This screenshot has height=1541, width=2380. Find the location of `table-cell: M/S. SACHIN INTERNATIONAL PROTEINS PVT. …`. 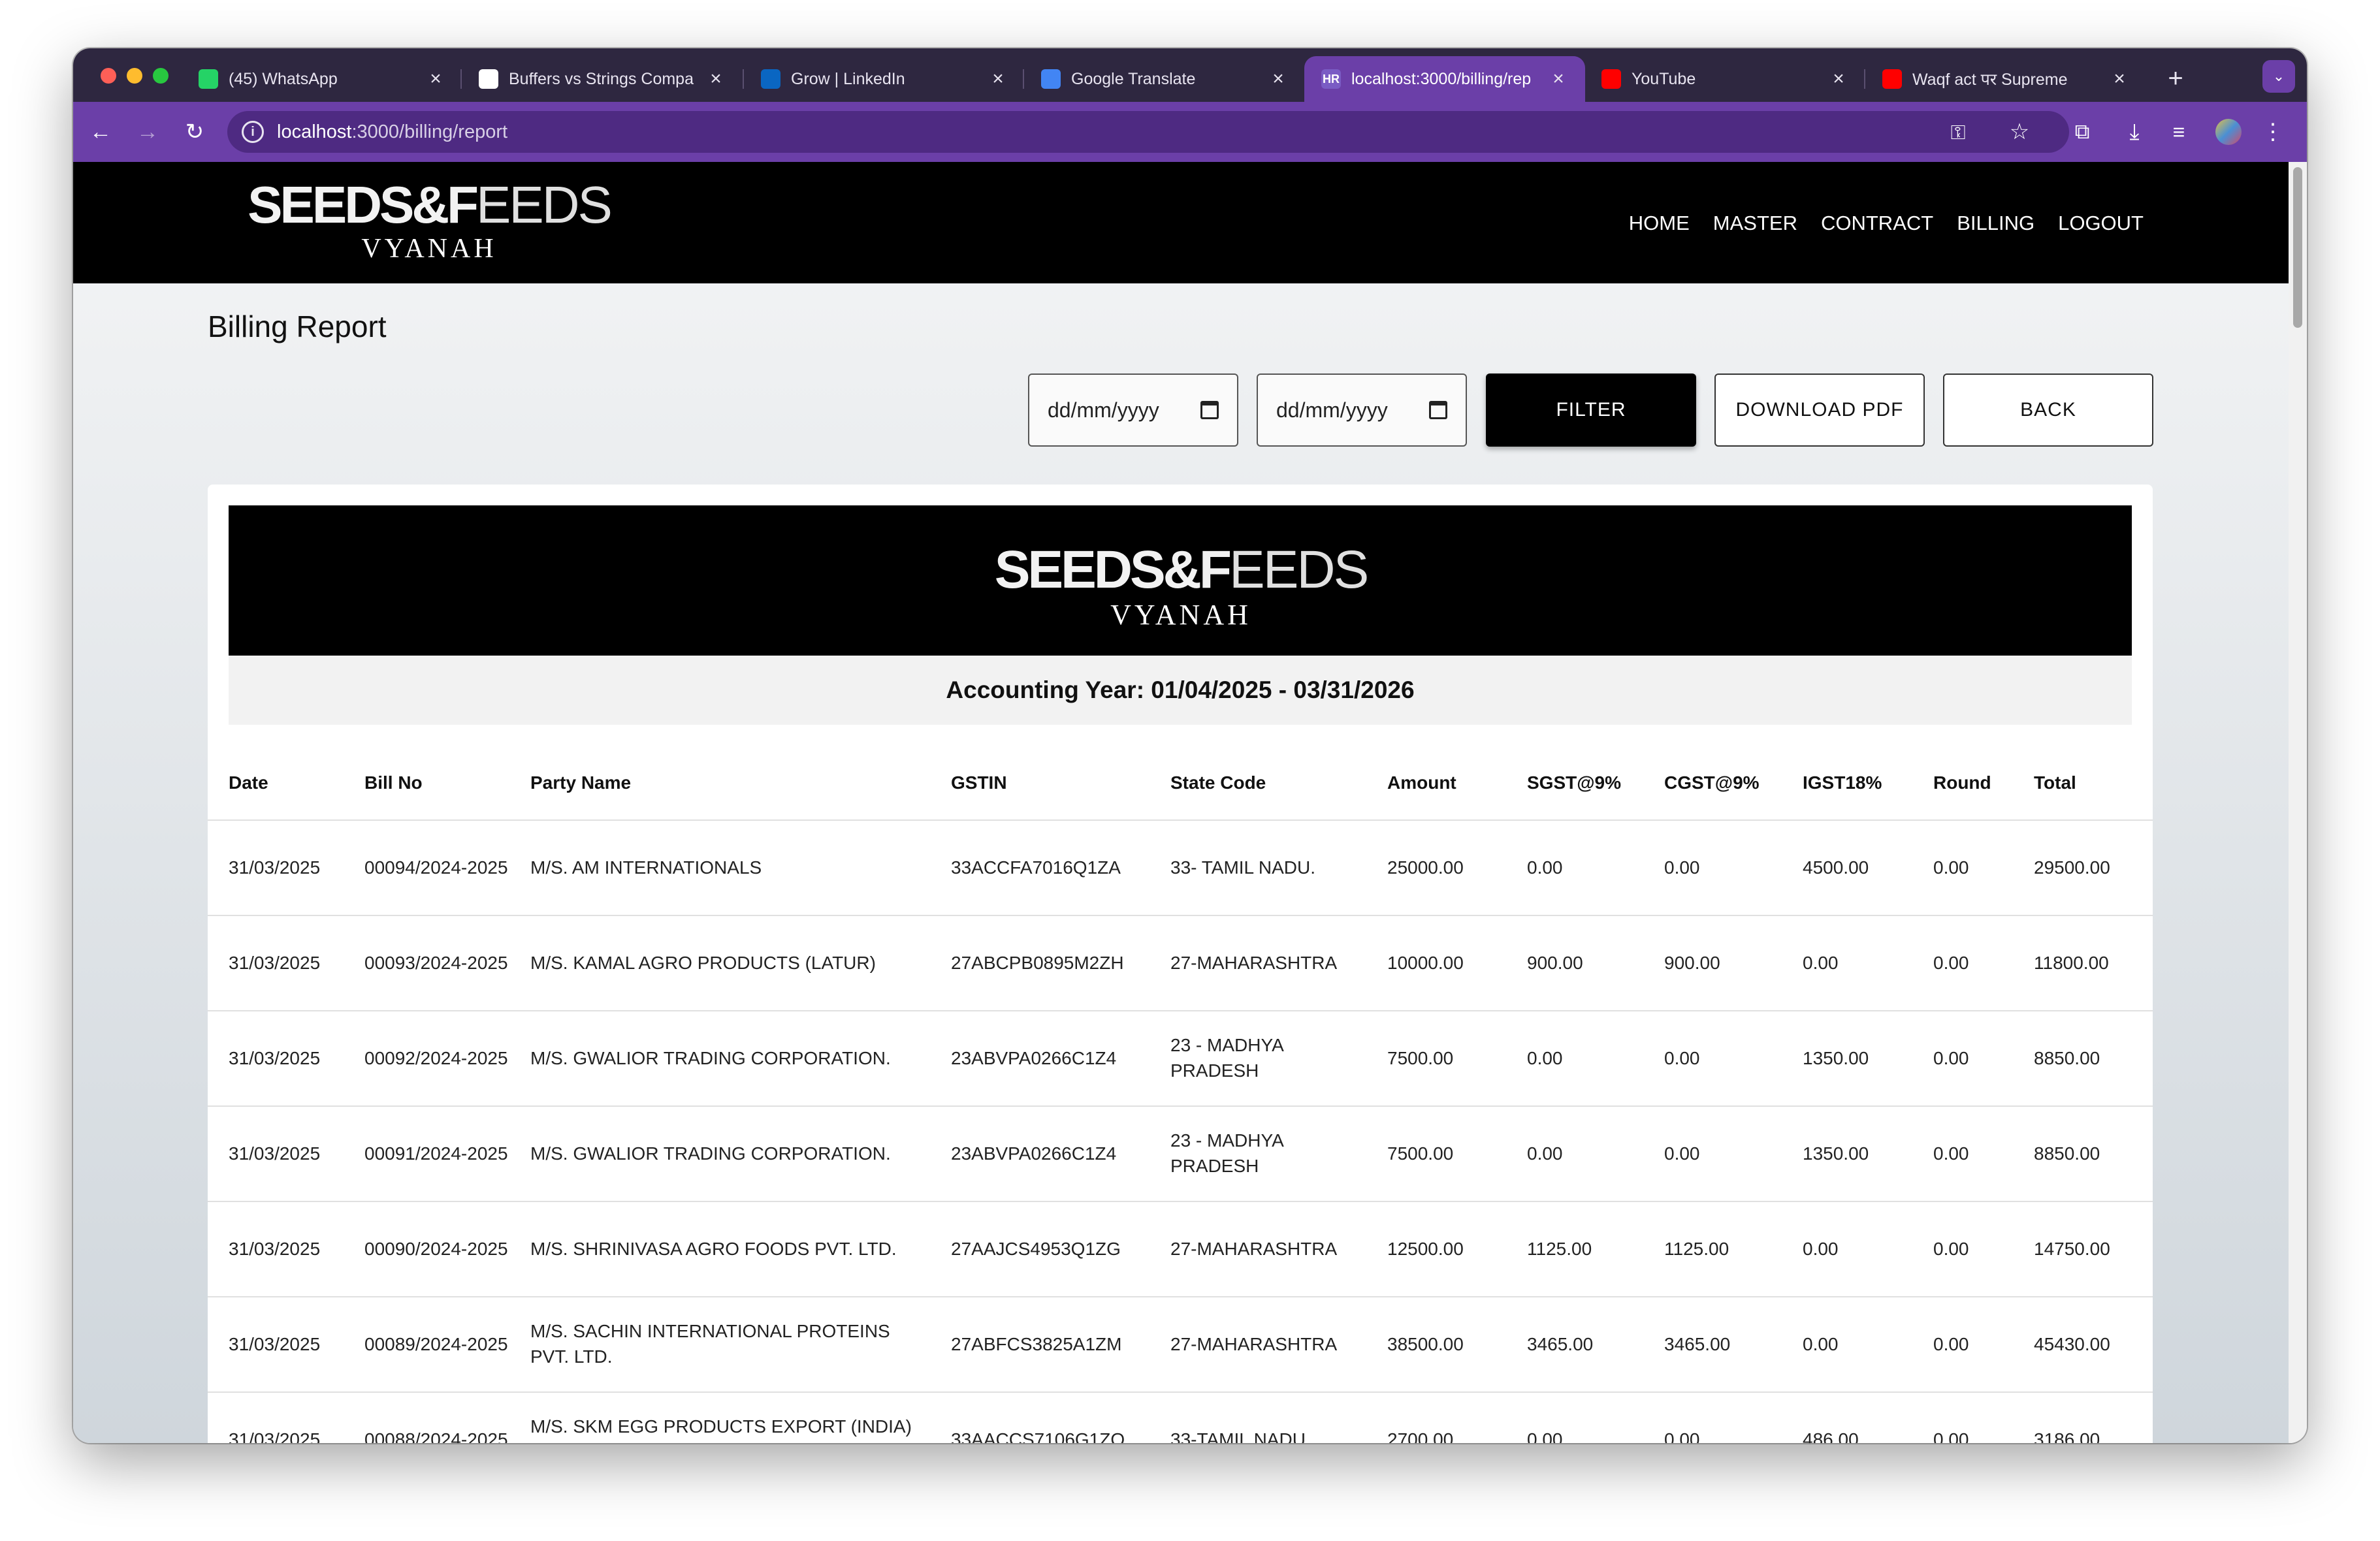

table-cell: M/S. SACHIN INTERNATIONAL PROTEINS PVT. … is located at coordinates (719, 1345).